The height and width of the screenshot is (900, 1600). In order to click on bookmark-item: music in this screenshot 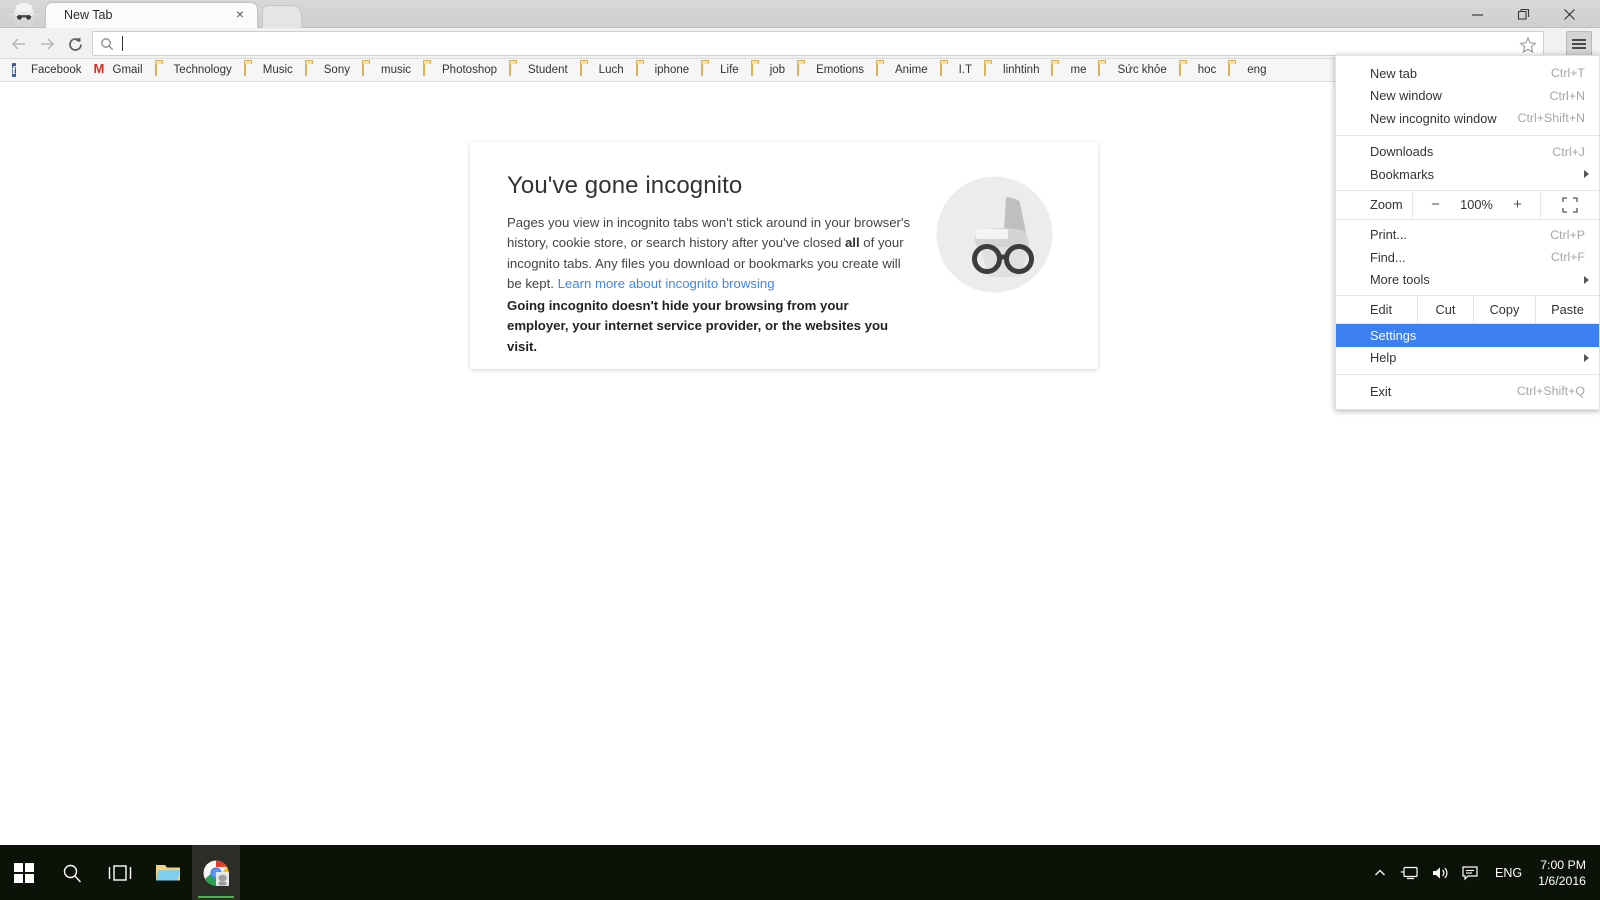, I will do `click(386, 70)`.